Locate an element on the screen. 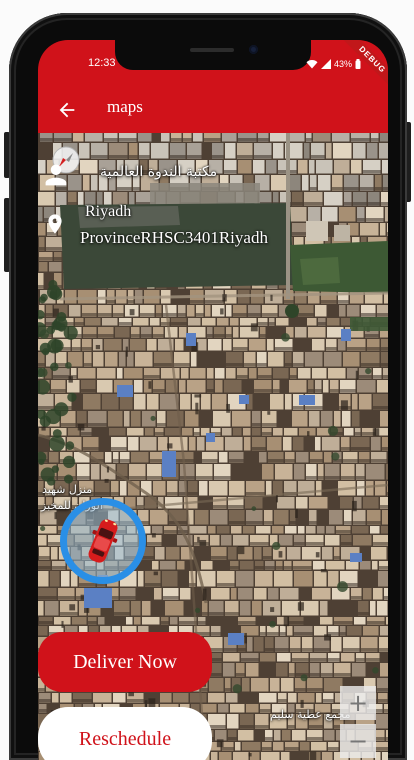 Image resolution: width=414 pixels, height=760 pixels. deliver-now-button: Deliver Now is located at coordinates (125, 662).